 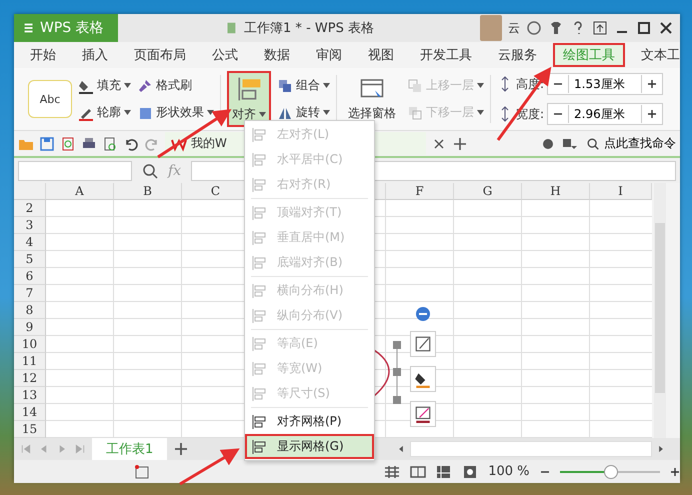 What do you see at coordinates (509, 471) in the screenshot?
I see `zoom-reading: 100 %` at bounding box center [509, 471].